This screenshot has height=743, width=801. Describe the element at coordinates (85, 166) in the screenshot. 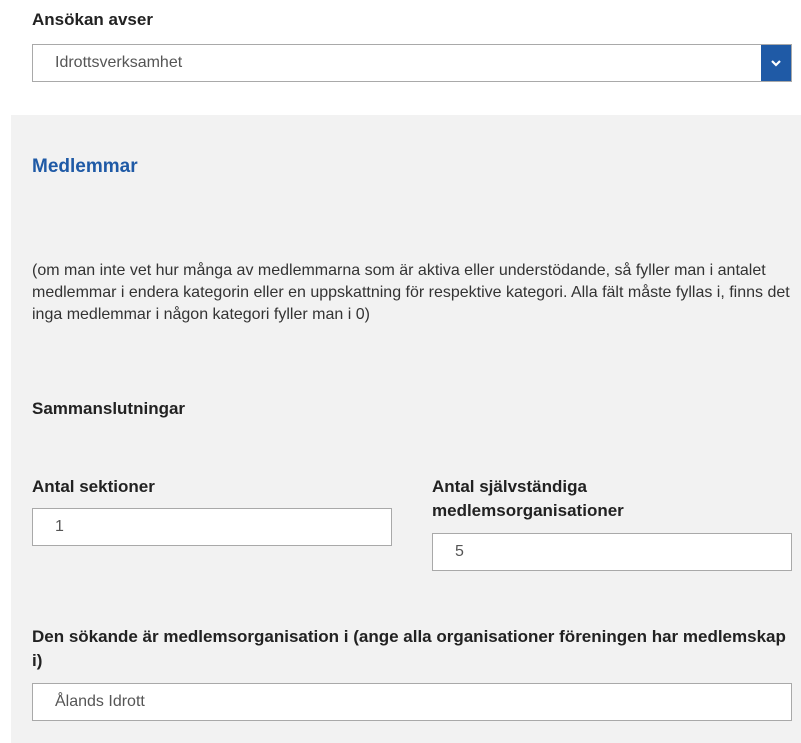

I see `section-title: Medlemmar` at that location.